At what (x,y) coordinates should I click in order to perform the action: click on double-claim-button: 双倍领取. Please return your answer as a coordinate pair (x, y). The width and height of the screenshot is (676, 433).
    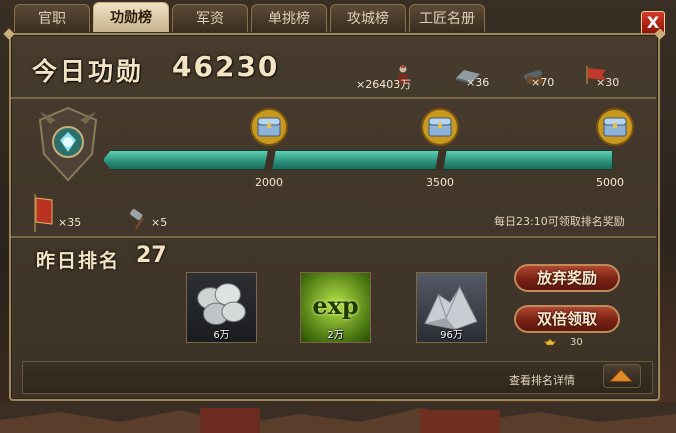
    Looking at the image, I should click on (567, 319).